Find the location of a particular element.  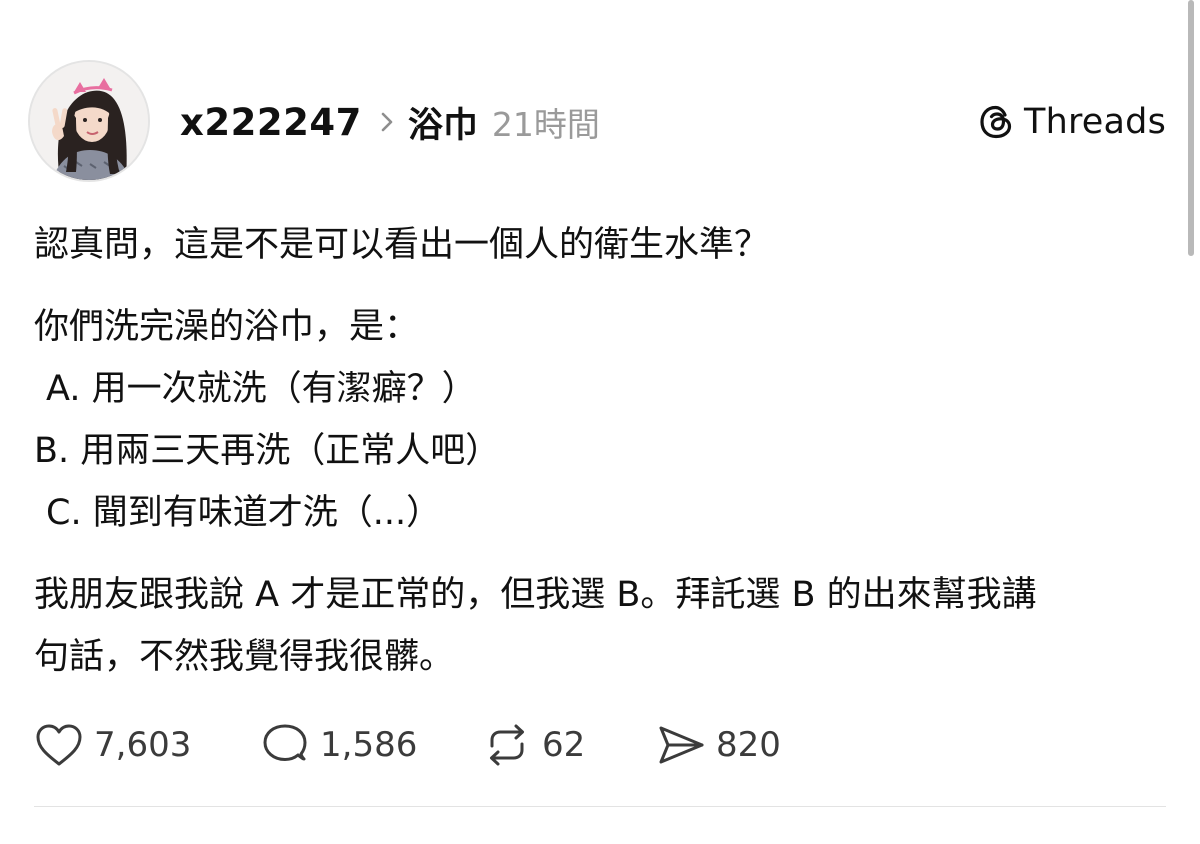

reply-count: 1,586 is located at coordinates (369, 745).